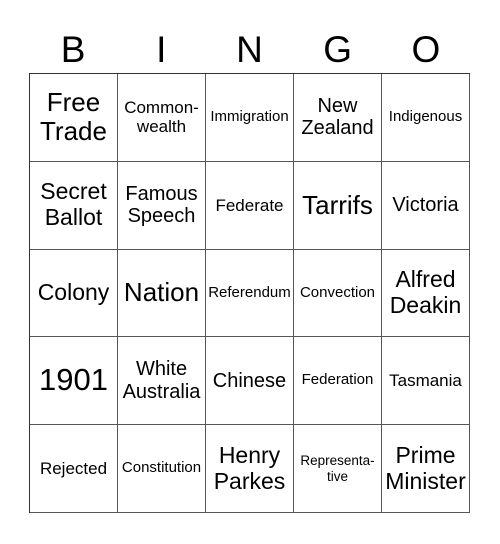  I want to click on bingo-cell: Chinese, so click(250, 381).